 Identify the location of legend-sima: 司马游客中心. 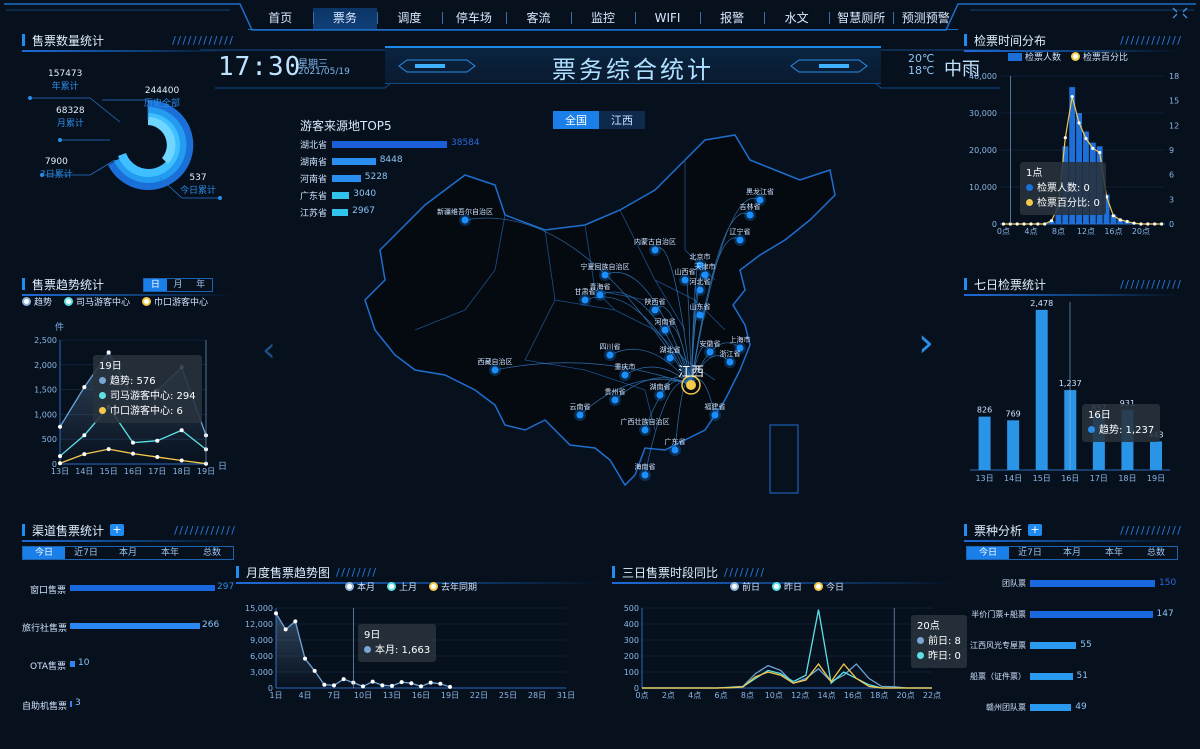
(97, 301).